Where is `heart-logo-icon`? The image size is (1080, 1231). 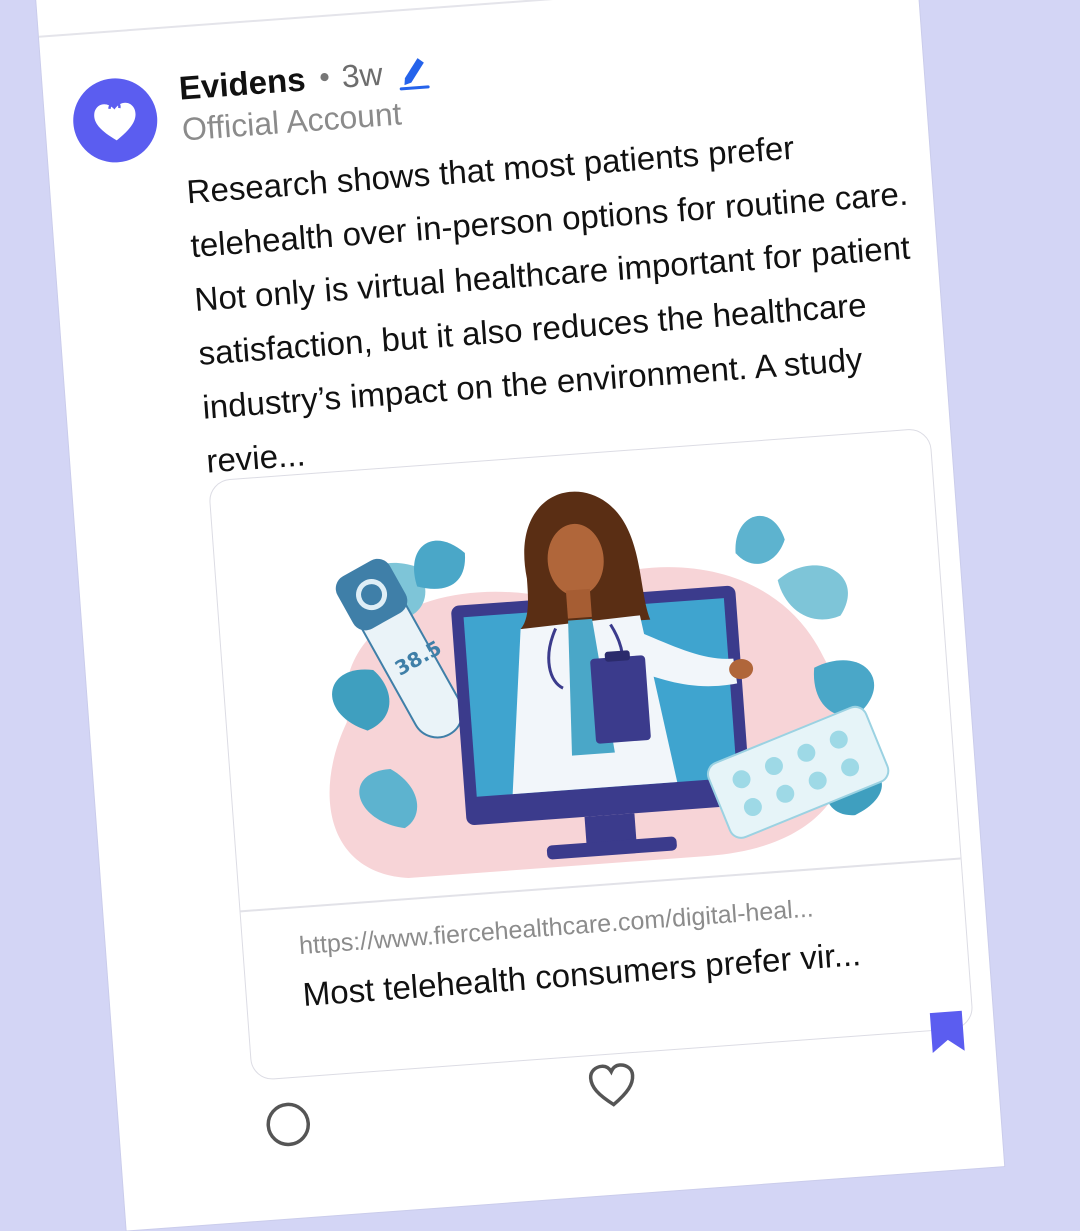 heart-logo-icon is located at coordinates (115, 121).